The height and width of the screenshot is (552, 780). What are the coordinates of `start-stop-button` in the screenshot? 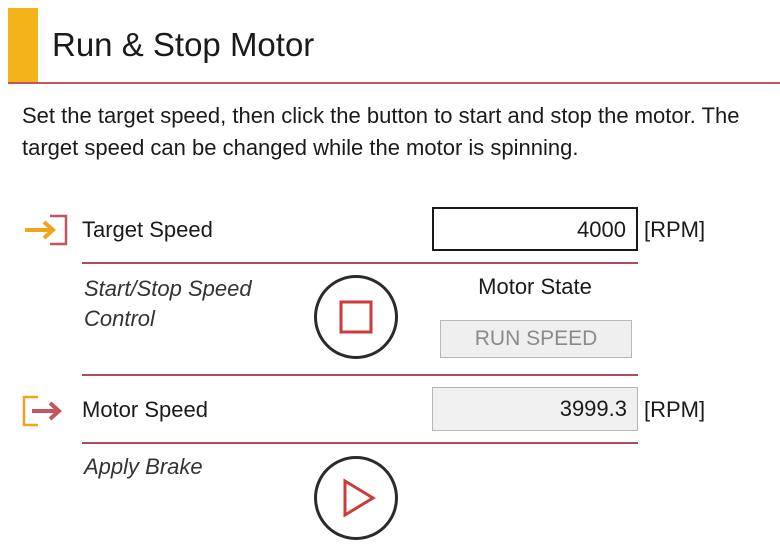 It's located at (356, 317).